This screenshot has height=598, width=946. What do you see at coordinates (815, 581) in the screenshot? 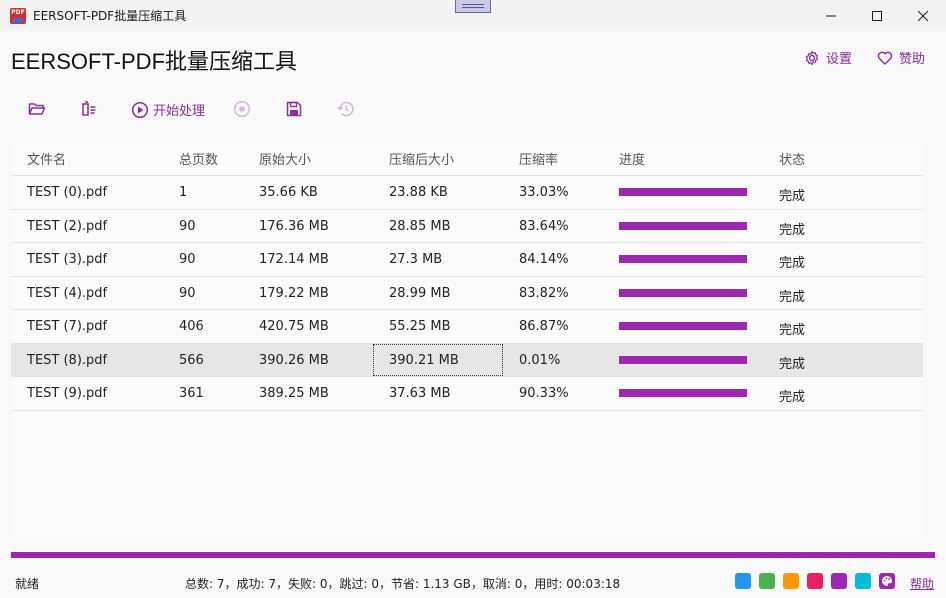
I see `theme-swatch-pink` at bounding box center [815, 581].